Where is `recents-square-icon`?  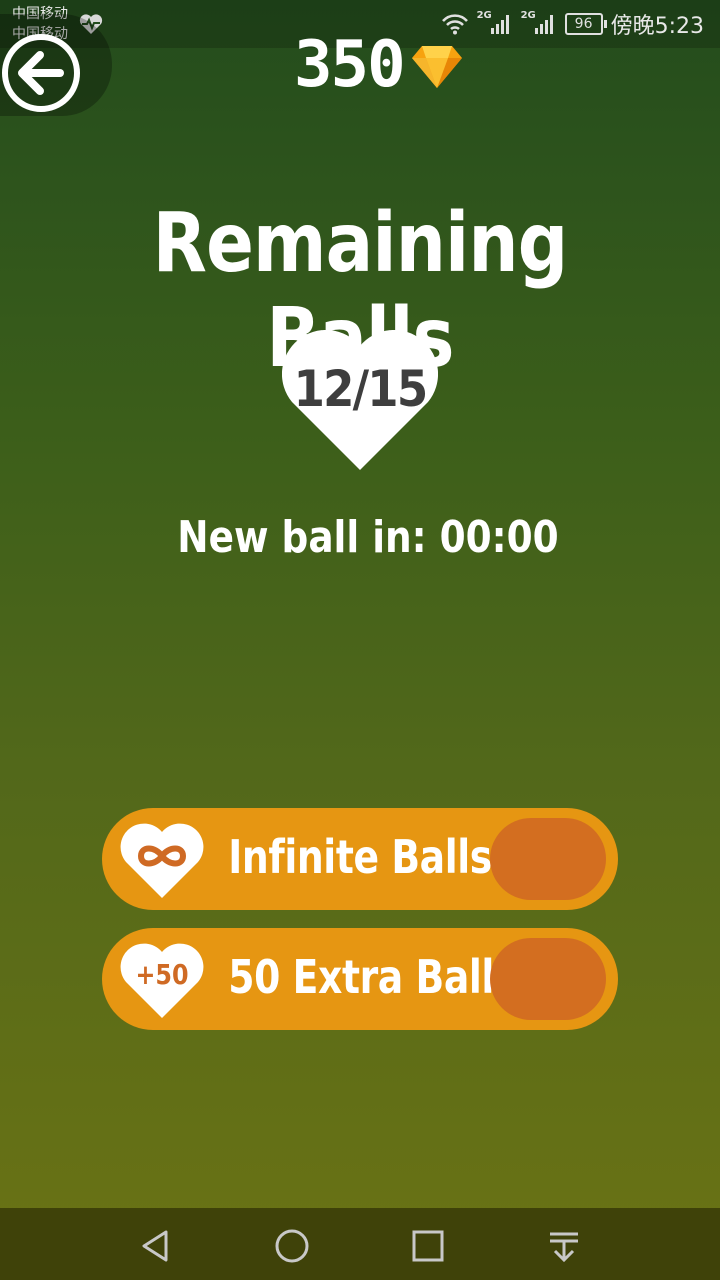 recents-square-icon is located at coordinates (428, 1246).